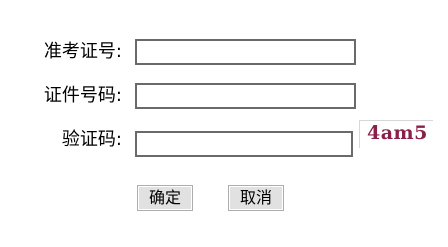  Describe the element at coordinates (165, 198) in the screenshot. I see `confirm-button: 确定` at that location.